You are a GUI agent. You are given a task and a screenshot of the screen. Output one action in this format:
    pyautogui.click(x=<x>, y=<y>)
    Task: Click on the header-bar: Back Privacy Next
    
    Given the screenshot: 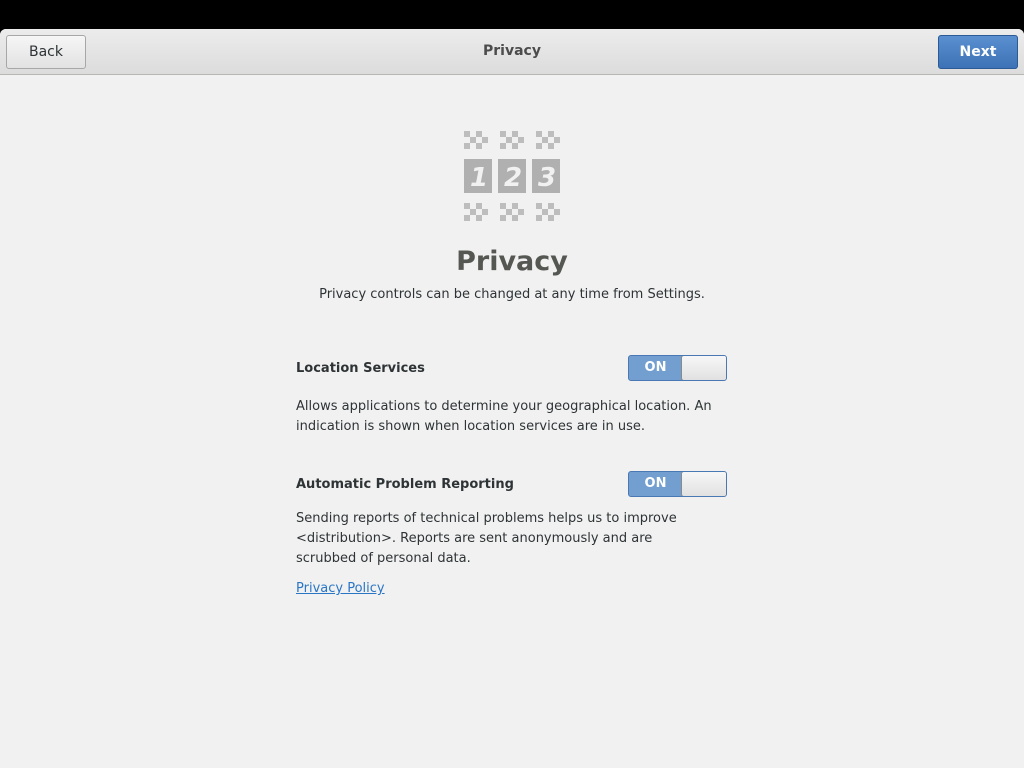 What is the action you would take?
    pyautogui.click(x=512, y=52)
    